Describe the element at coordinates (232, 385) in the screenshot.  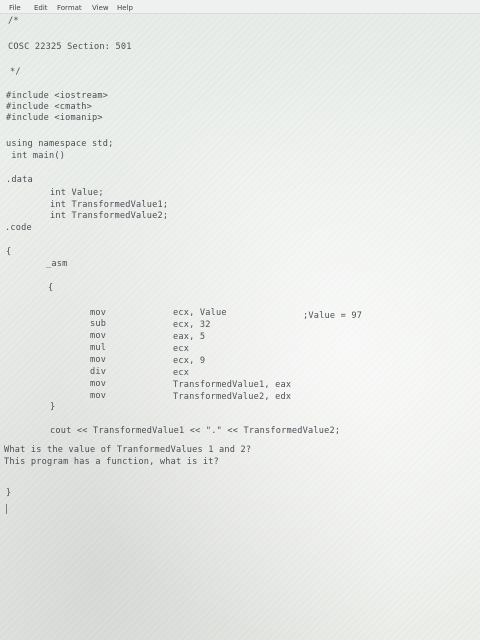
I see `asm-args: TransformedValue1, eax` at that location.